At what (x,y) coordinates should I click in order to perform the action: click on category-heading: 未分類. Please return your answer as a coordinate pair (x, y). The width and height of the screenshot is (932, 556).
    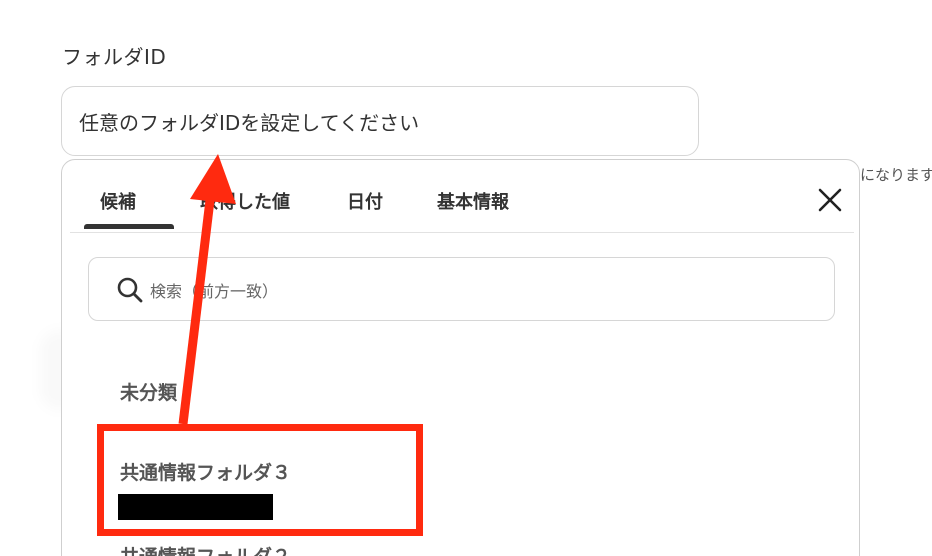
    Looking at the image, I should click on (149, 393).